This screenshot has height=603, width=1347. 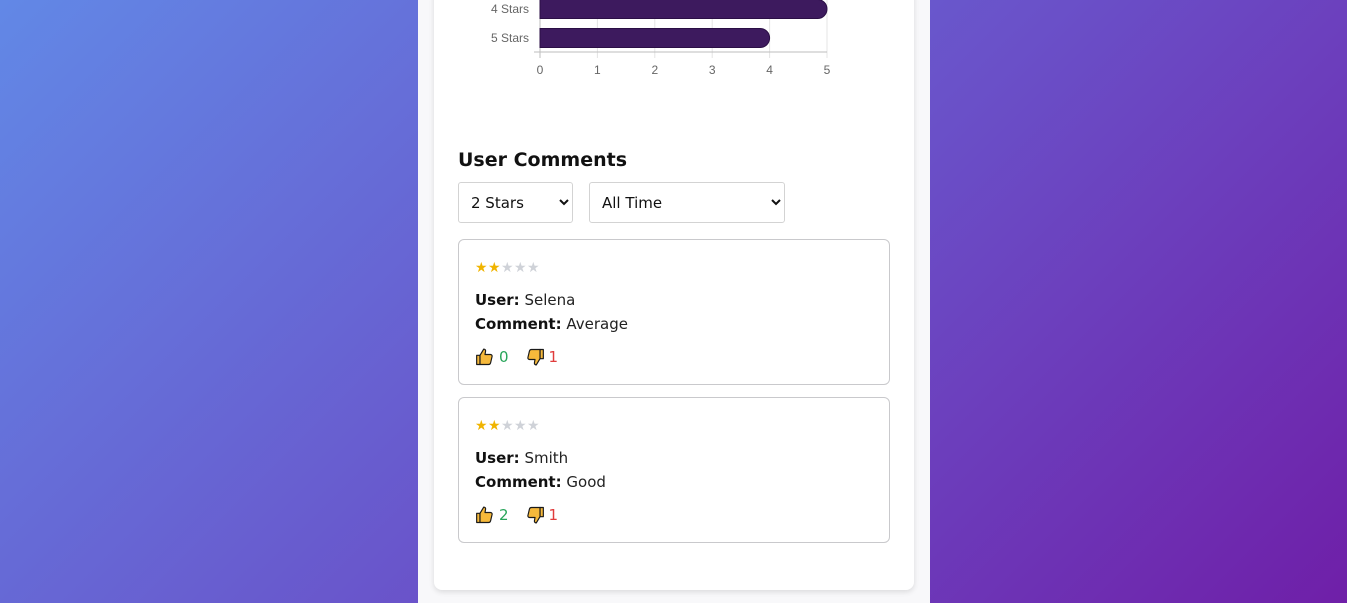 What do you see at coordinates (504, 357) in the screenshot?
I see `like-count: 0` at bounding box center [504, 357].